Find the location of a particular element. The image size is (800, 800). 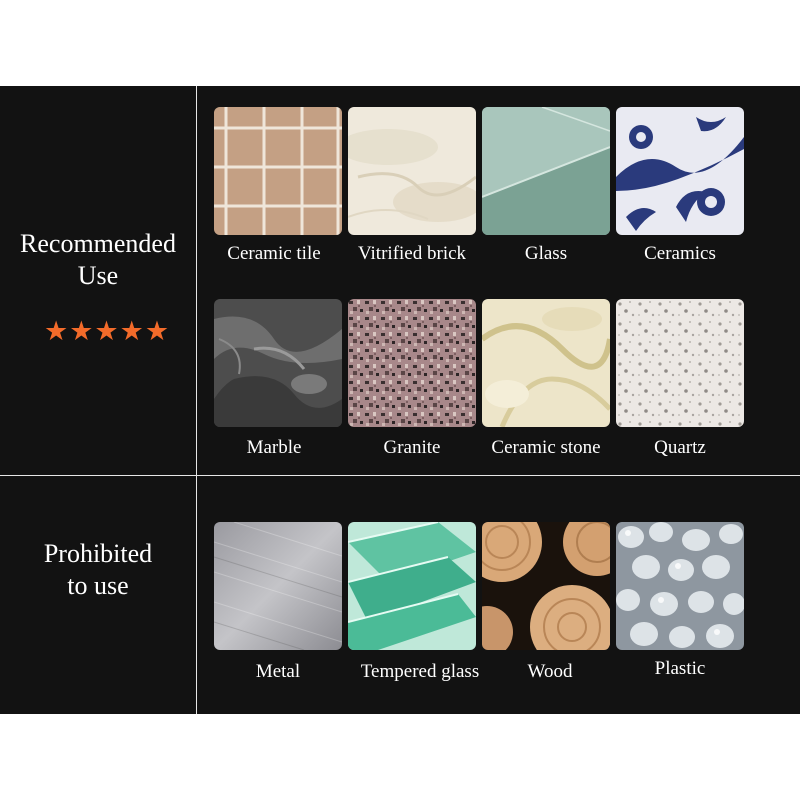

vertical-divider is located at coordinates (196, 400).